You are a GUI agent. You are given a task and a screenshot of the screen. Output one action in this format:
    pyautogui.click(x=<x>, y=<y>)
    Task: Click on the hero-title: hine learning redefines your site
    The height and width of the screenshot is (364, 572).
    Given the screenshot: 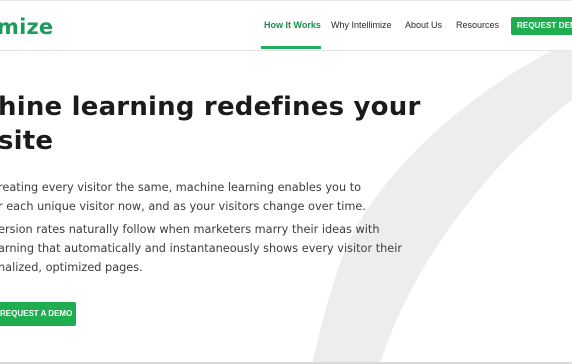 What is the action you would take?
    pyautogui.click(x=210, y=124)
    